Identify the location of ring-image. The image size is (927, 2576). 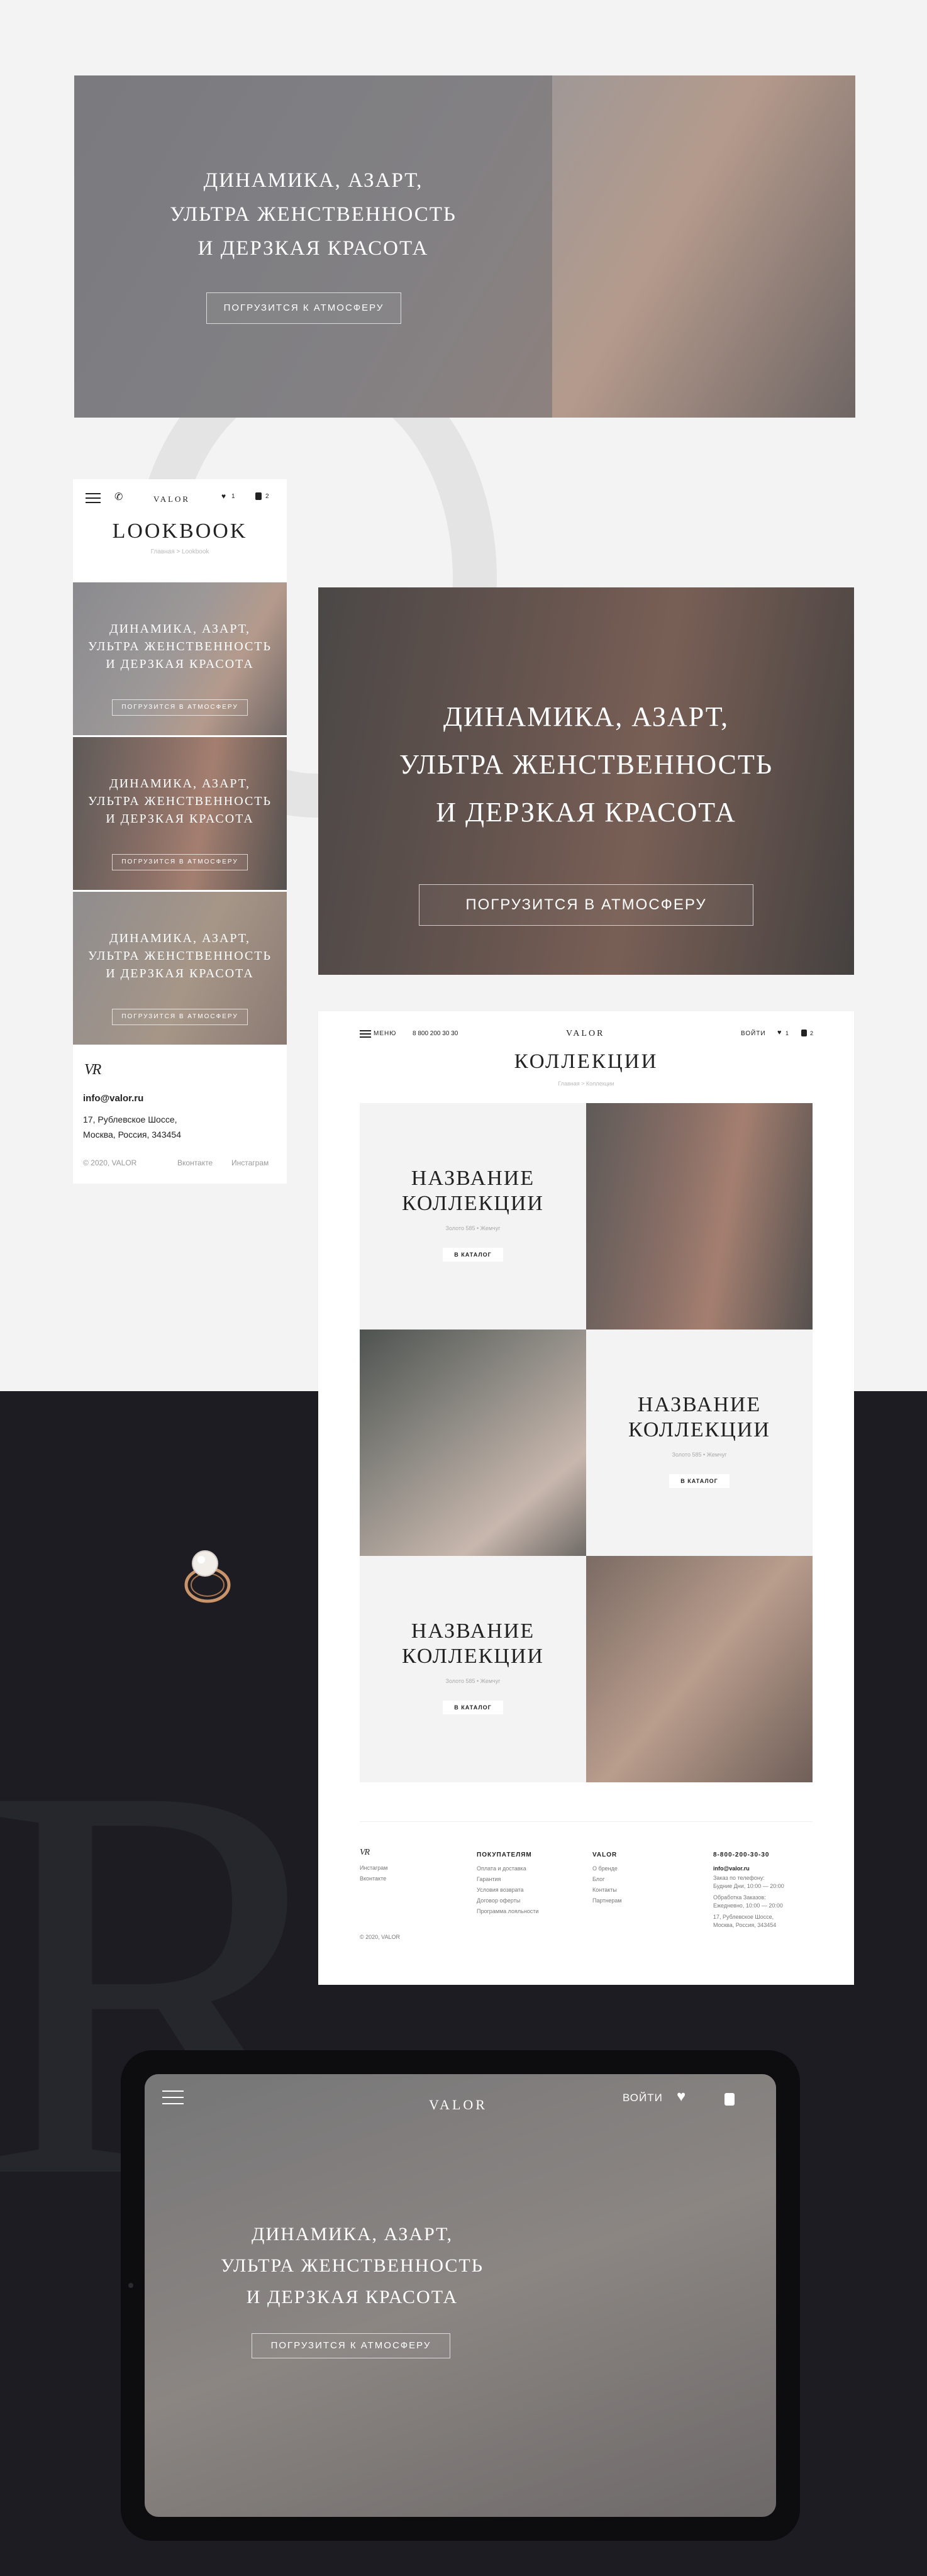
(210, 1575).